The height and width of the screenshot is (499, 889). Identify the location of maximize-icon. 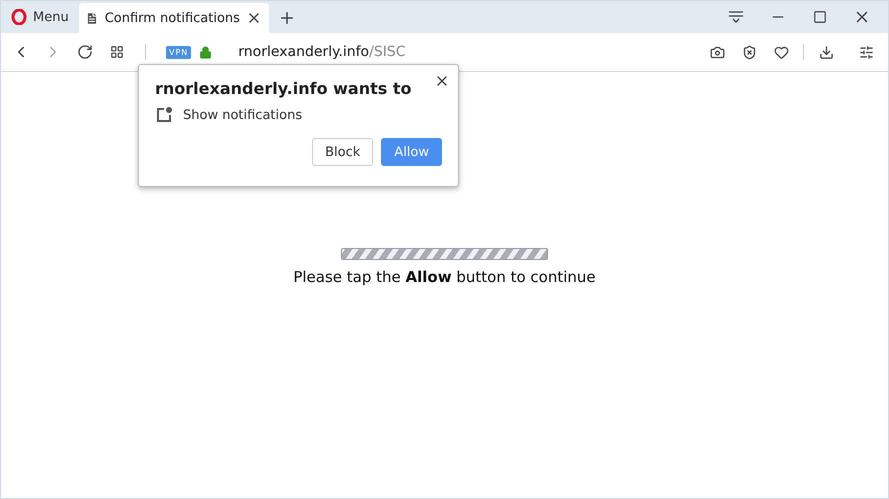
(820, 17).